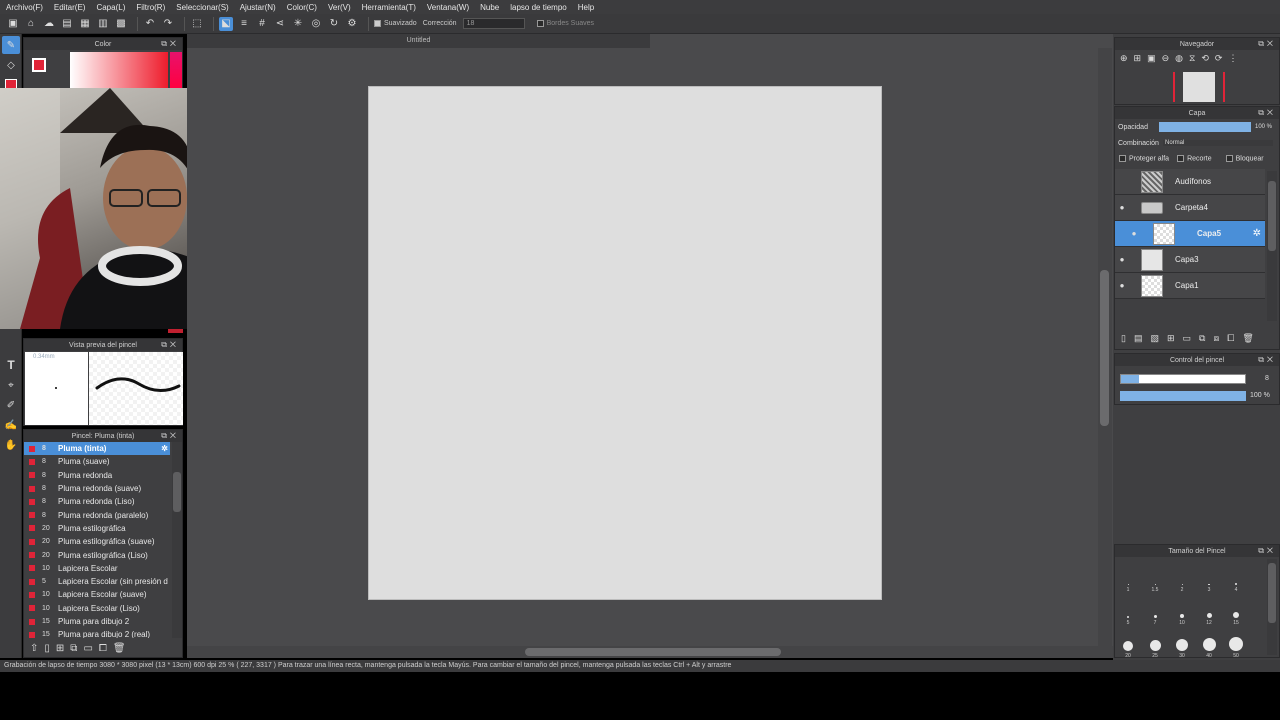  What do you see at coordinates (97, 633) in the screenshot?
I see `brush-item: 15 Pluma para dibujo 2 (real)` at bounding box center [97, 633].